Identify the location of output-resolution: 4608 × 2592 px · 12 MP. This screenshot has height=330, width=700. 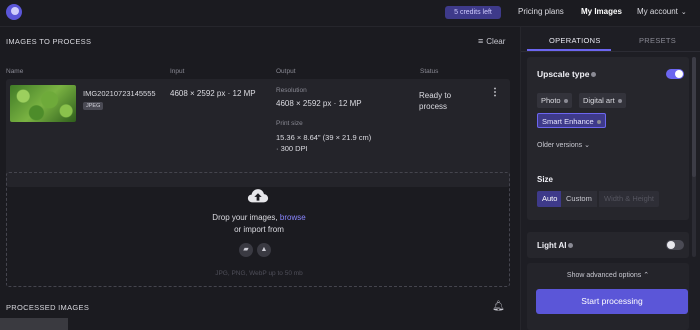
(319, 103).